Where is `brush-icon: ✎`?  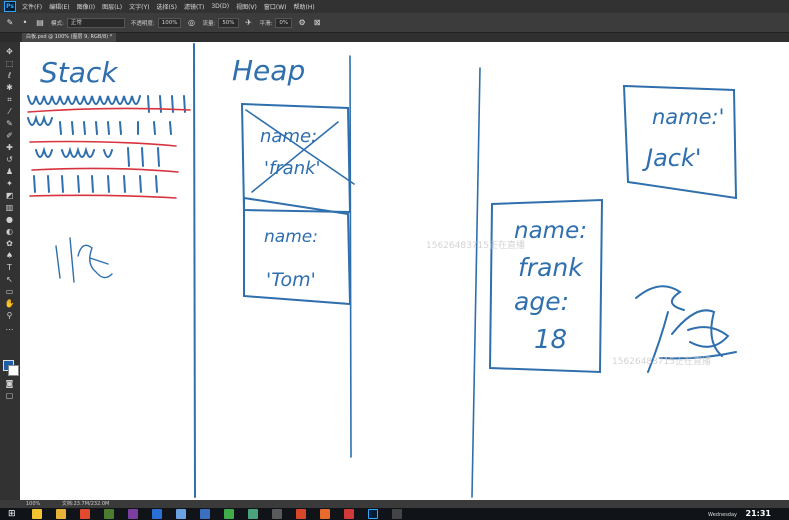
brush-icon: ✎ is located at coordinates (9, 123).